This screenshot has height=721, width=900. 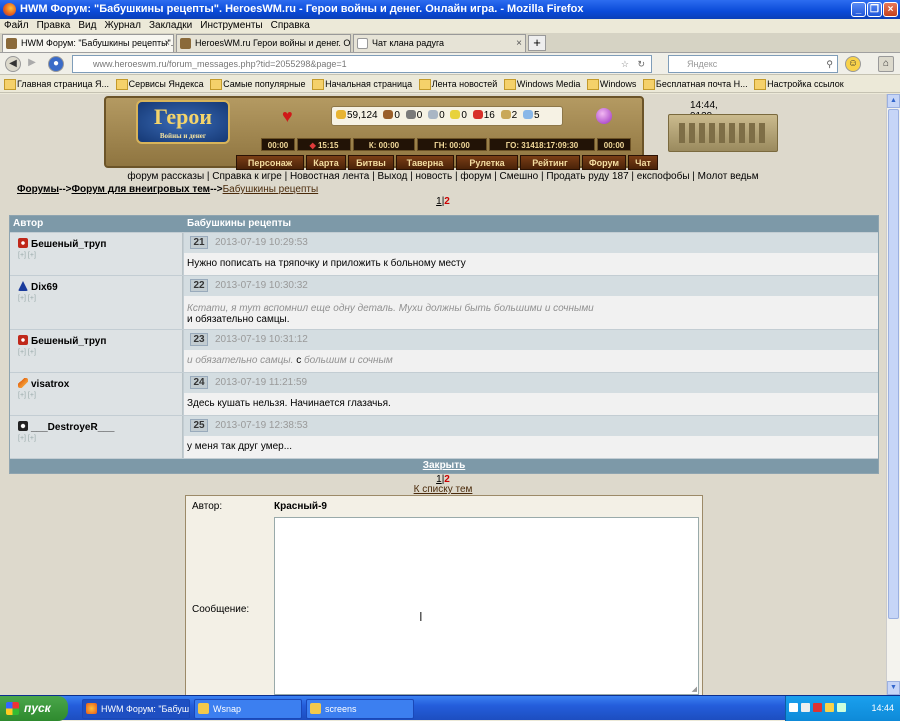 What do you see at coordinates (326, 162) in the screenshot?
I see `game-nav-map: Карта` at bounding box center [326, 162].